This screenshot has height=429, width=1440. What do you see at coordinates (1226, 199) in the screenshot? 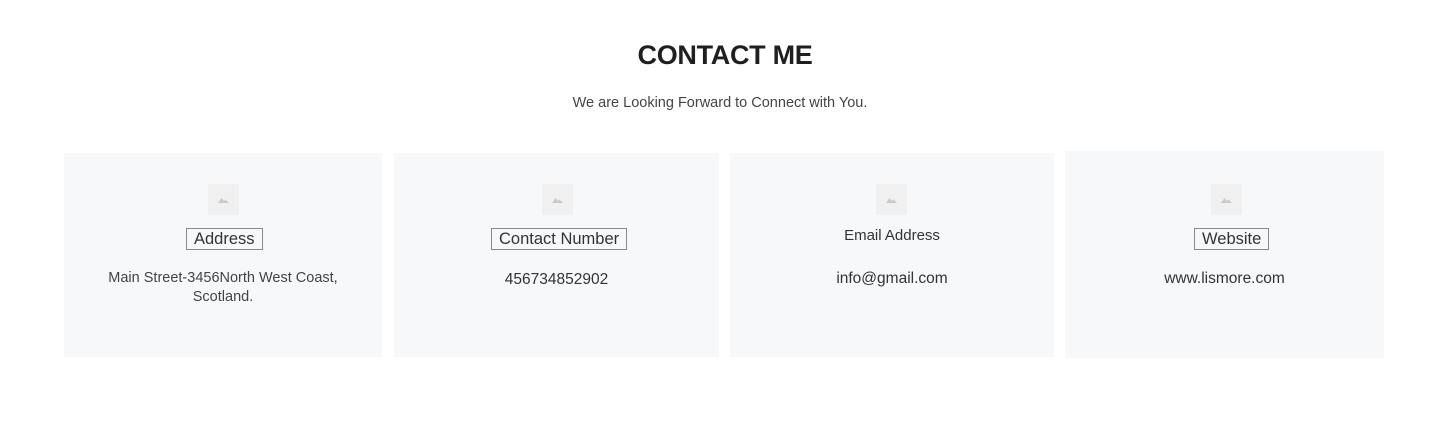
I see `website-image-placeholder-icon` at bounding box center [1226, 199].